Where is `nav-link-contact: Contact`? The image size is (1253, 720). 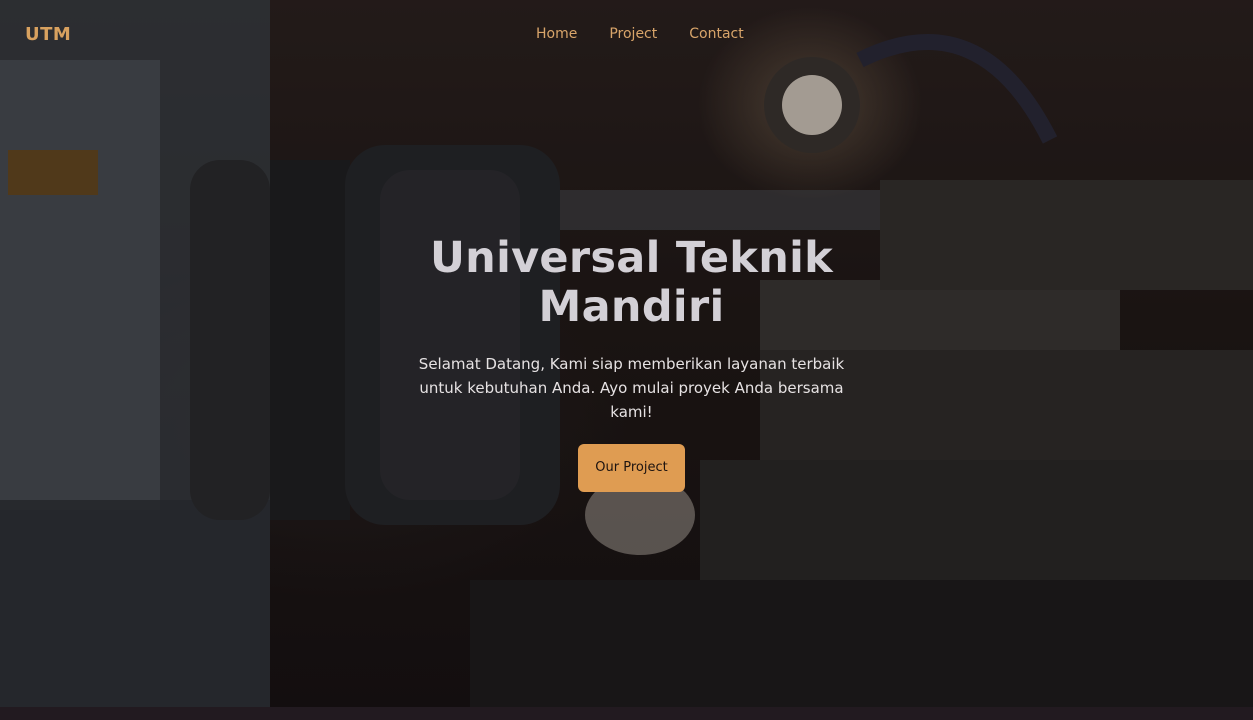 nav-link-contact: Contact is located at coordinates (716, 34).